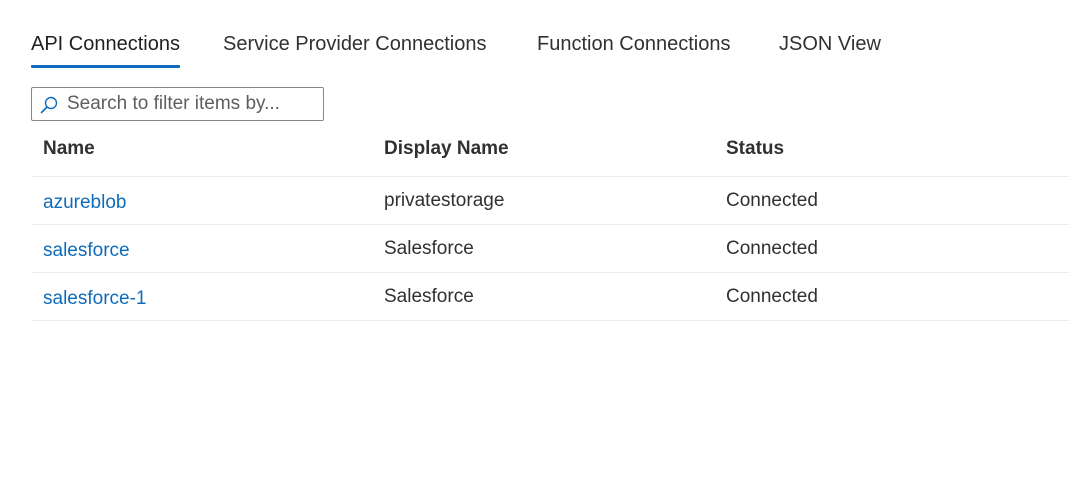  I want to click on table-row: salesforce Salesforce Connected, so click(550, 249).